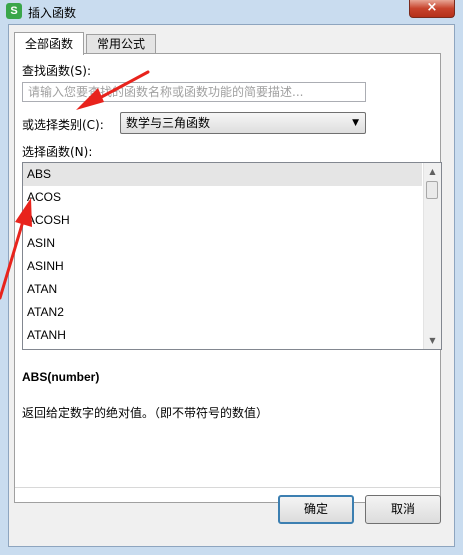  What do you see at coordinates (222, 243) in the screenshot?
I see `list-item: ASIN` at bounding box center [222, 243].